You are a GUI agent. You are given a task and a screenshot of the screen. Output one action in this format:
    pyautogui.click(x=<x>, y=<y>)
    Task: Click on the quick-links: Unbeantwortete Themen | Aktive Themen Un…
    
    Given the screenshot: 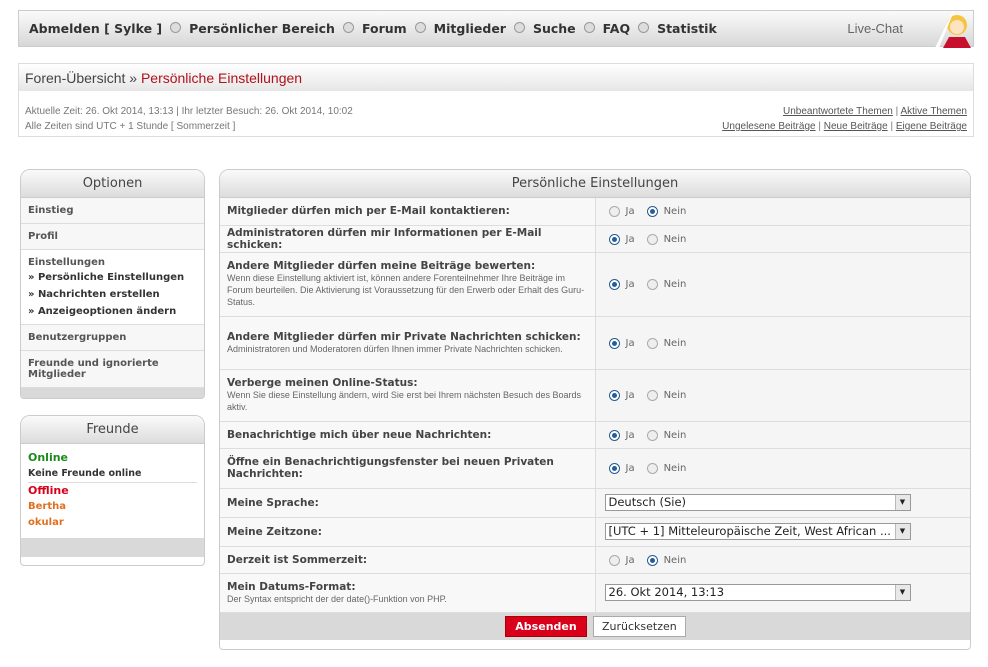 What is the action you would take?
    pyautogui.click(x=844, y=119)
    